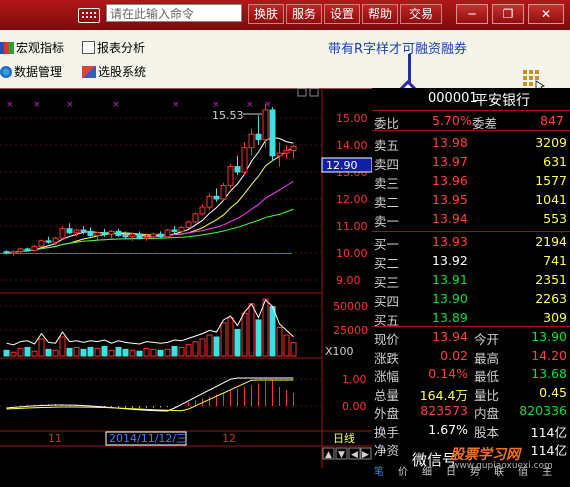 The width and height of the screenshot is (570, 487). What do you see at coordinates (89, 72) in the screenshot?
I see `screener-icon` at bounding box center [89, 72].